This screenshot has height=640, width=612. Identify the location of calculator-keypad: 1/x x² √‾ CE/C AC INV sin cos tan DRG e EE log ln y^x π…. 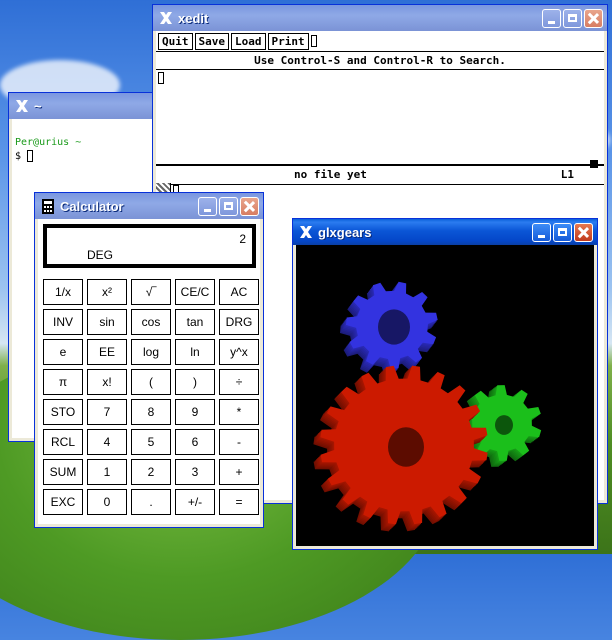
(151, 397).